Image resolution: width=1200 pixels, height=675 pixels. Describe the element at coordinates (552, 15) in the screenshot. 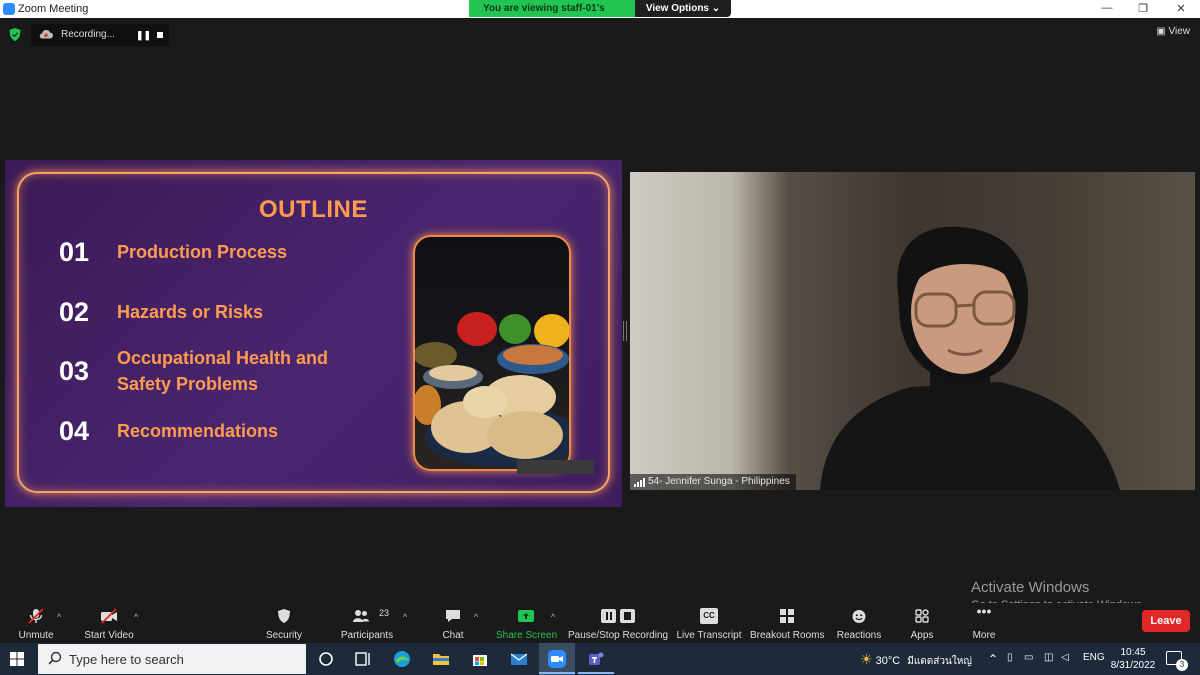

I see `viewing-screen-banner: You are viewing staff-01's screen` at that location.